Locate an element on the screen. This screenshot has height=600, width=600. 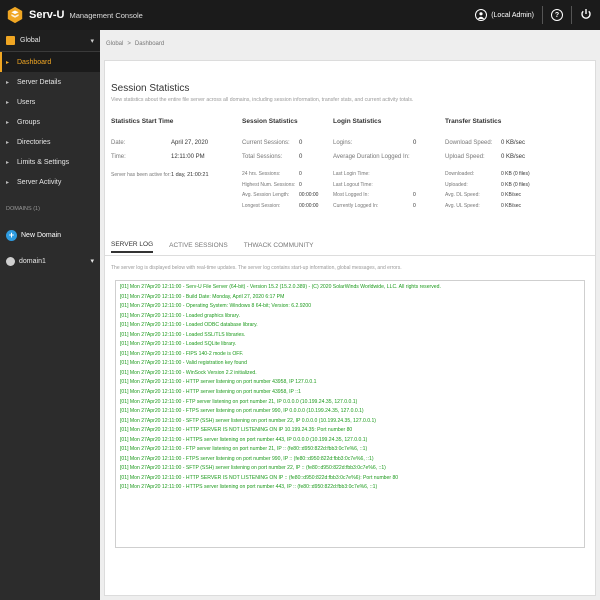
sidebar-item-dashboard: ▸ Dashboard is located at coordinates (50, 62).